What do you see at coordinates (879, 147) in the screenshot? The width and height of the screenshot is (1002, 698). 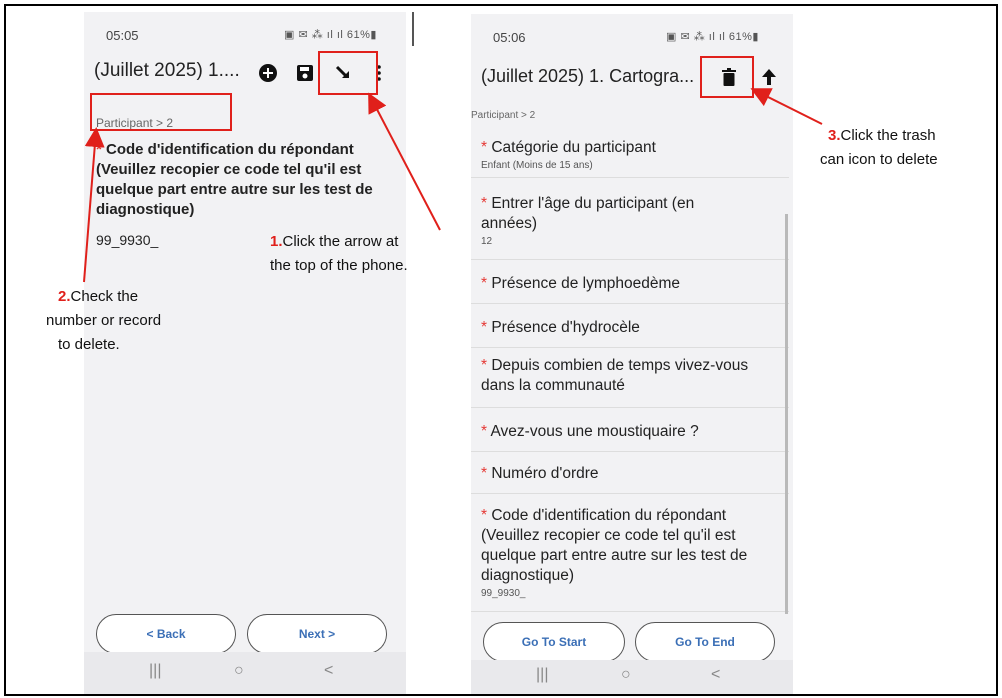 I see `step3-annotation: 3.Click the trash can icon to delete` at bounding box center [879, 147].